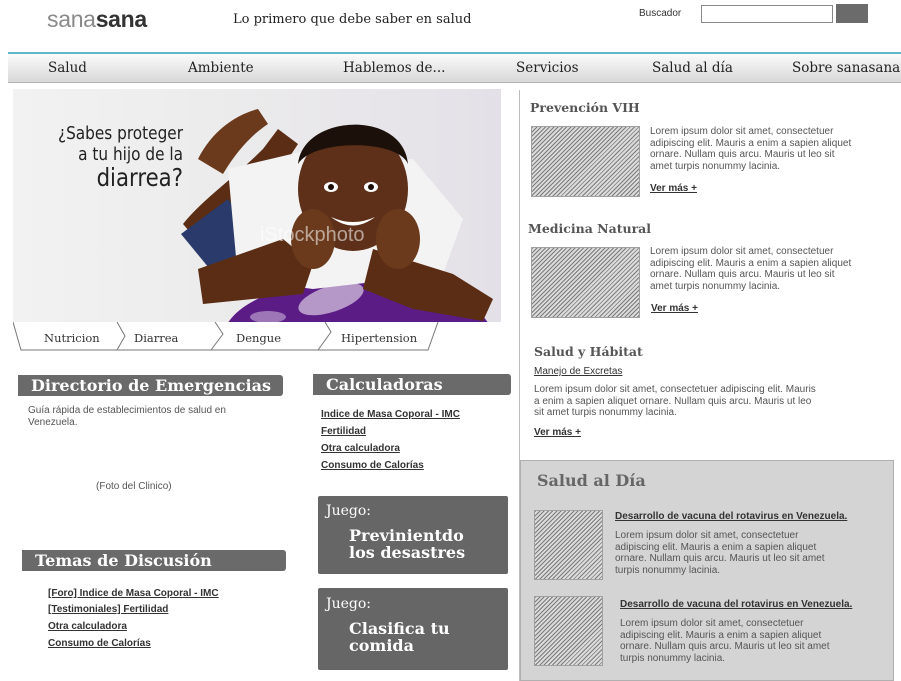 Image resolution: width=901 pixels, height=681 pixels. I want to click on habitat-more-link: Ver más +, so click(557, 432).